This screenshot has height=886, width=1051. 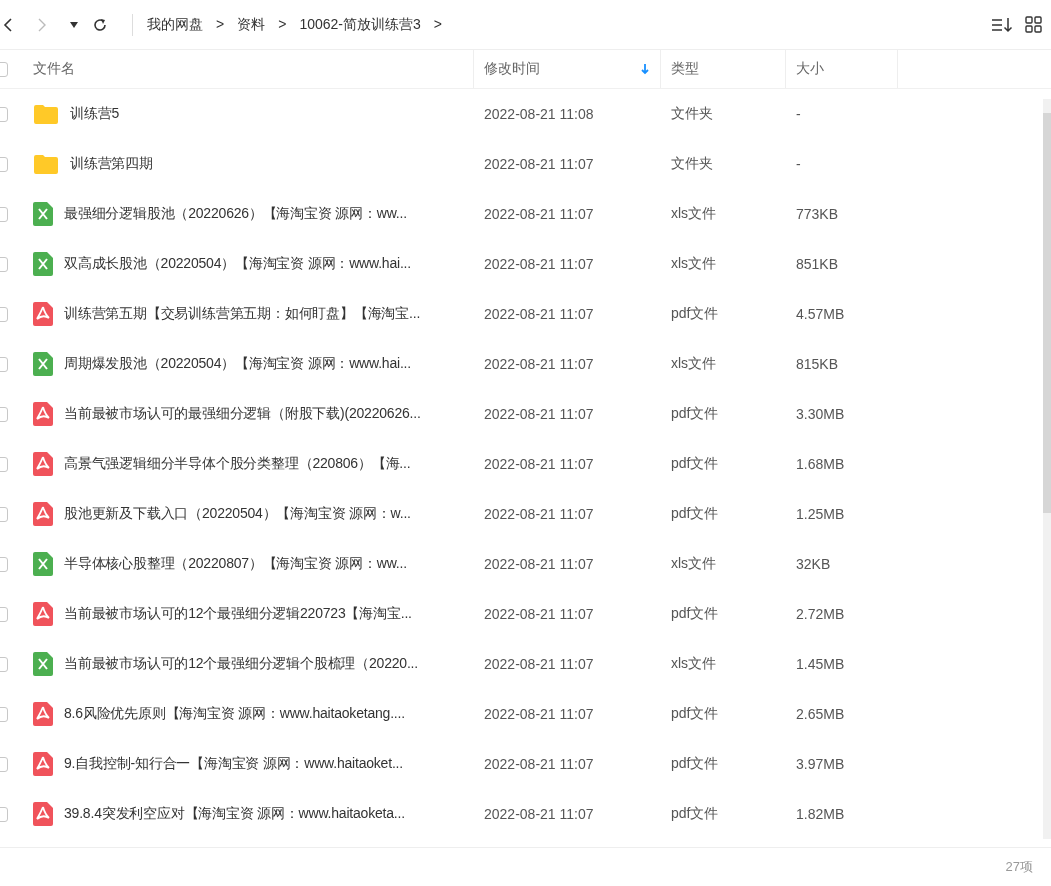 What do you see at coordinates (820, 414) in the screenshot?
I see `file-size: 3.30MB` at bounding box center [820, 414].